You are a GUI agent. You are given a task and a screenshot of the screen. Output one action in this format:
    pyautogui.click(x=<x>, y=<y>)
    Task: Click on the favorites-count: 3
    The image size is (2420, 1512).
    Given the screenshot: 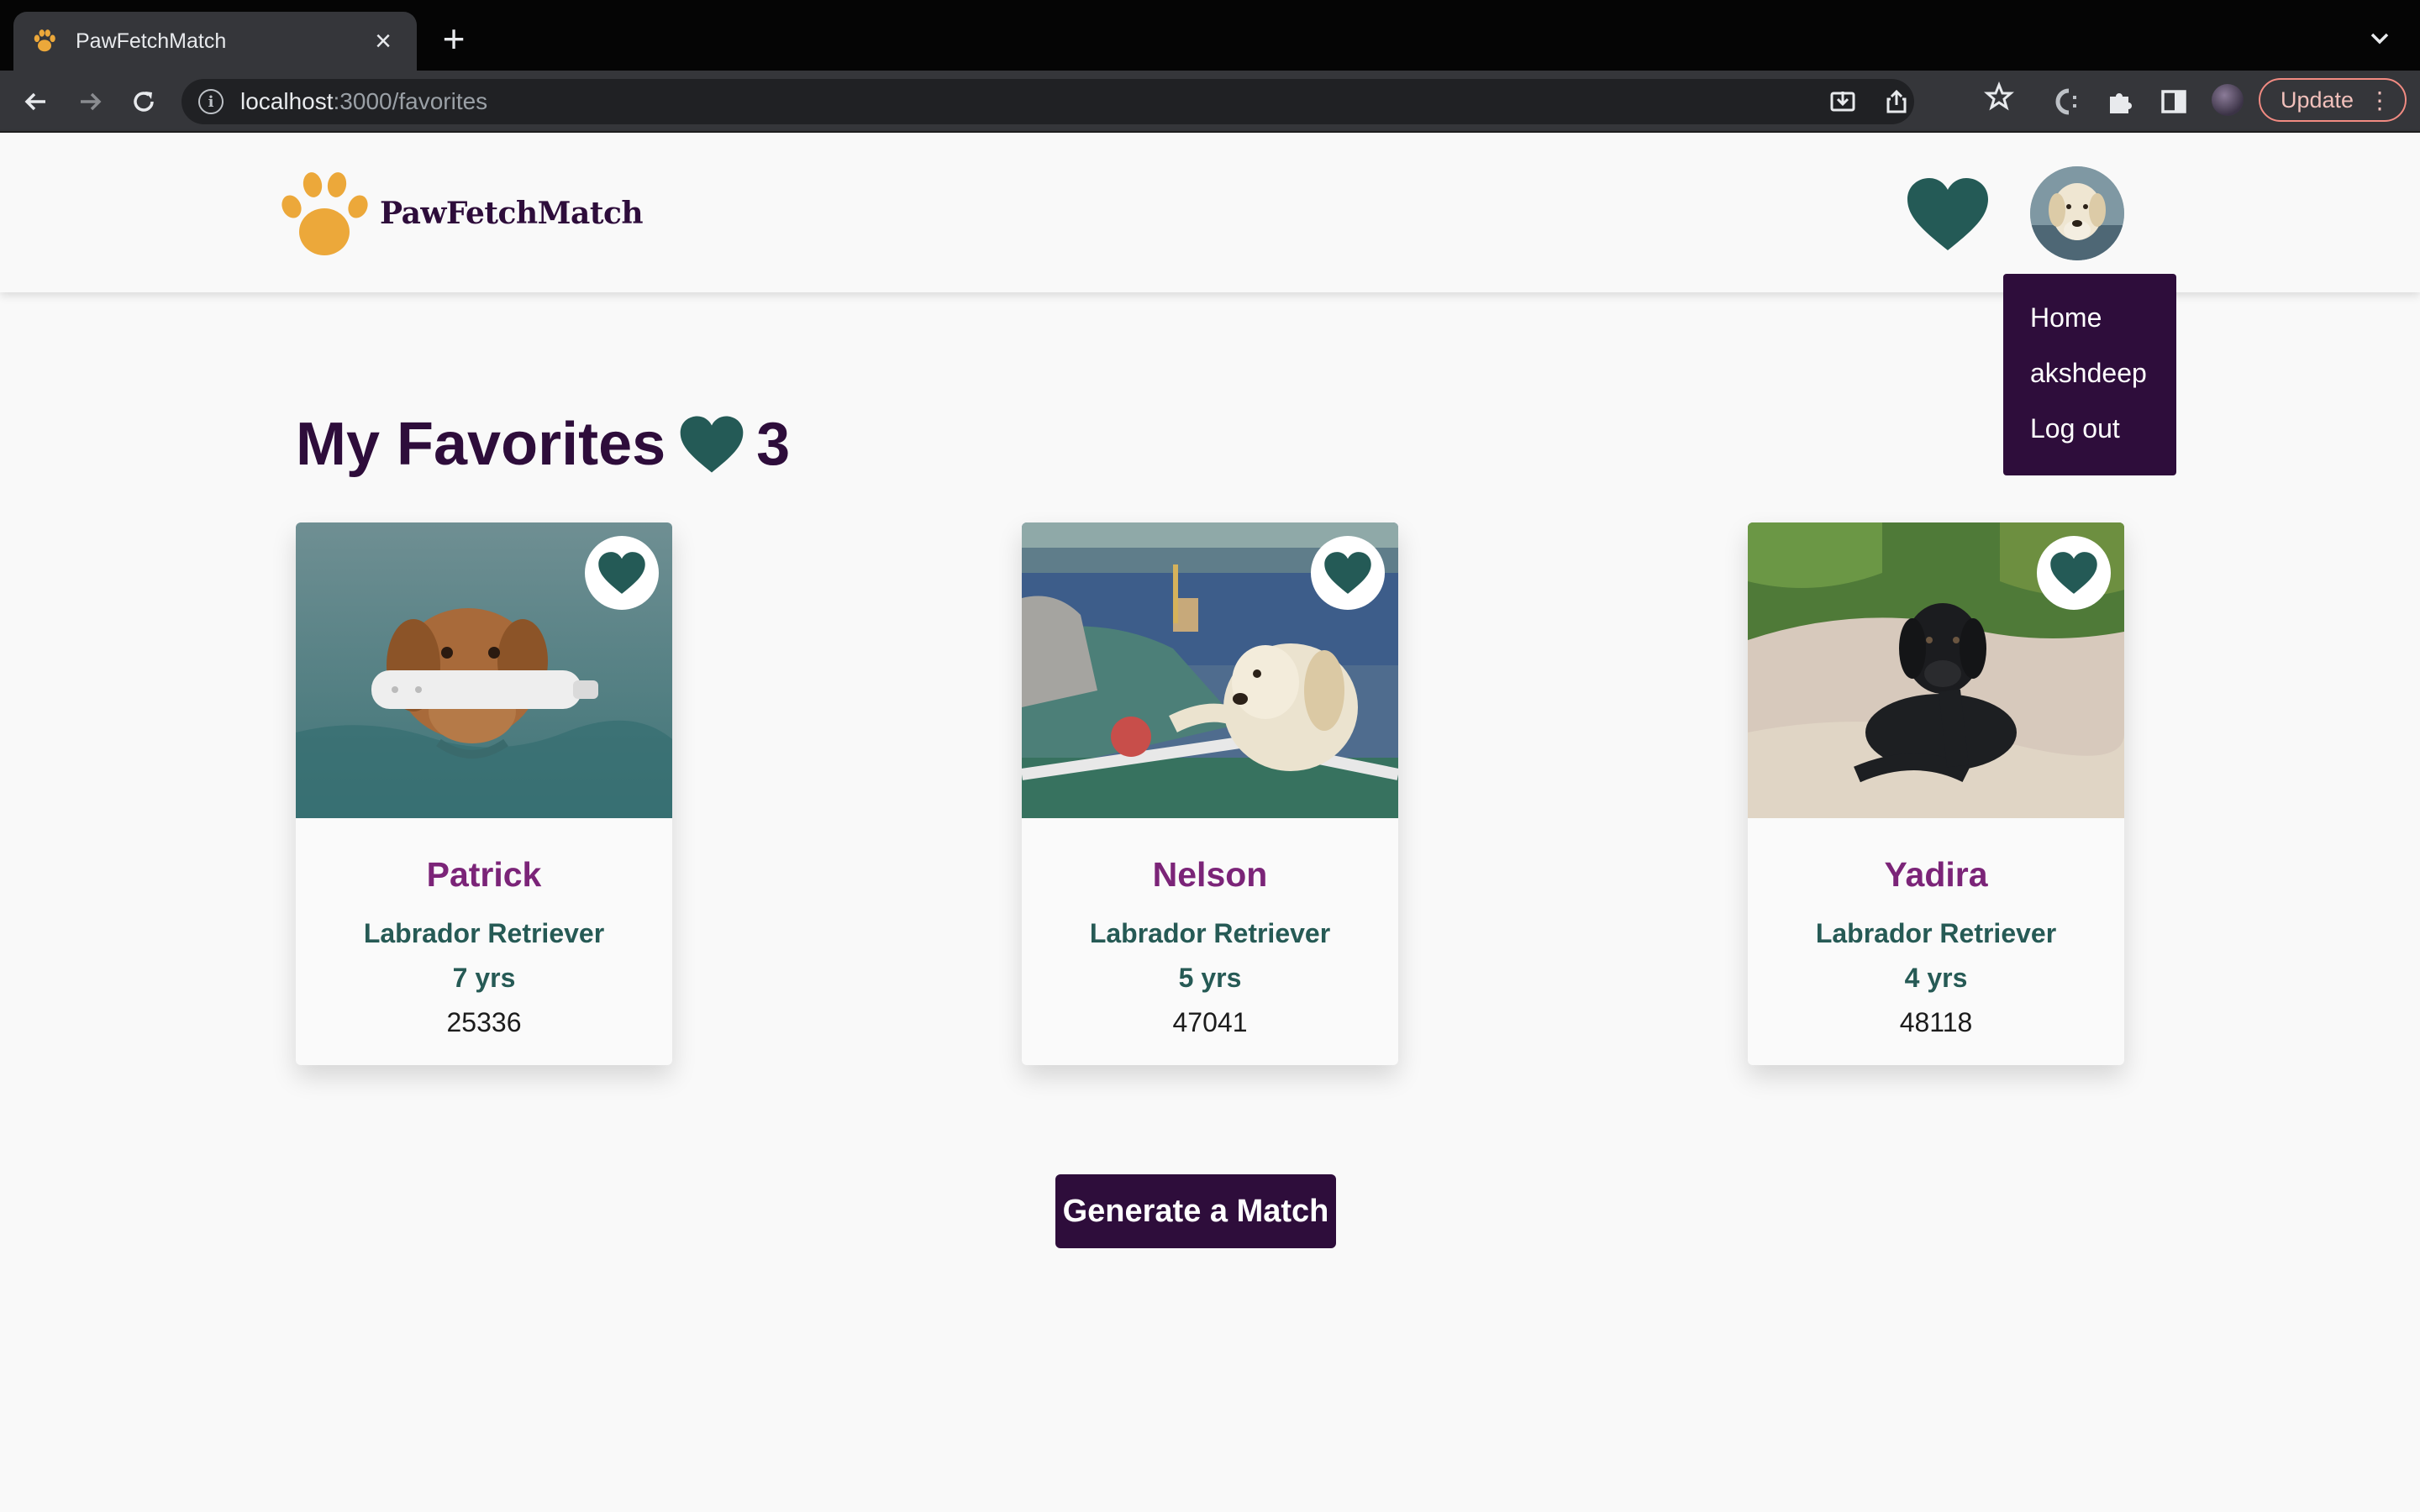 What is the action you would take?
    pyautogui.click(x=773, y=444)
    